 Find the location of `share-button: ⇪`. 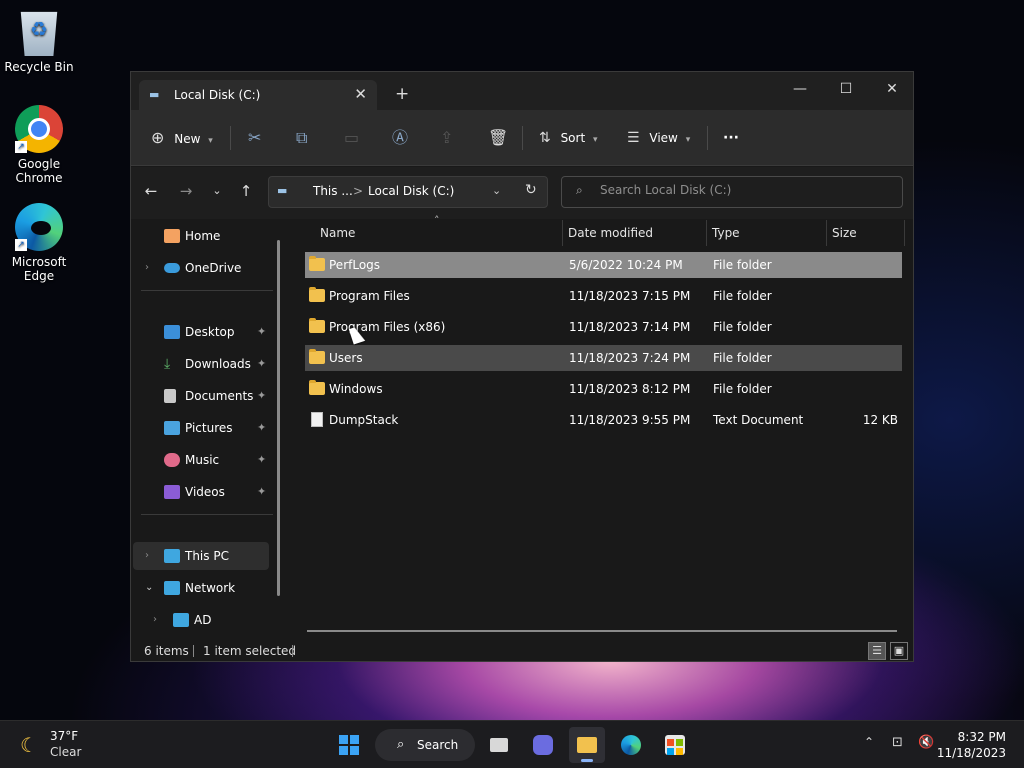

share-button: ⇪ is located at coordinates (446, 138).